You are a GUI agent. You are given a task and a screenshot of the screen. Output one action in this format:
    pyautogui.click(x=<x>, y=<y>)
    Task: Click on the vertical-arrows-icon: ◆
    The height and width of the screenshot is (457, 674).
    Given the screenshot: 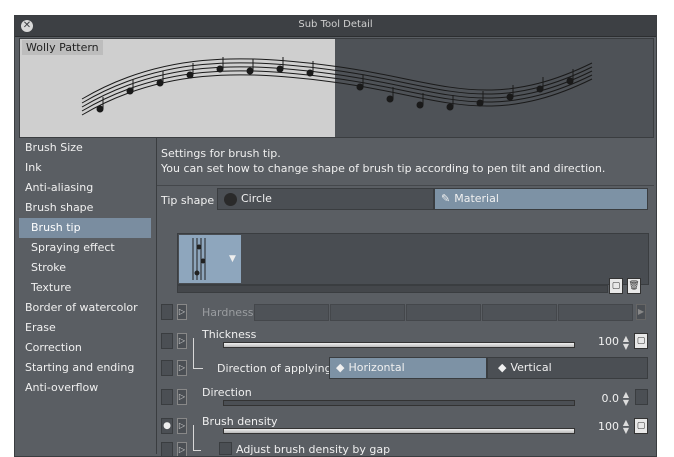 What is the action you would take?
    pyautogui.click(x=502, y=367)
    